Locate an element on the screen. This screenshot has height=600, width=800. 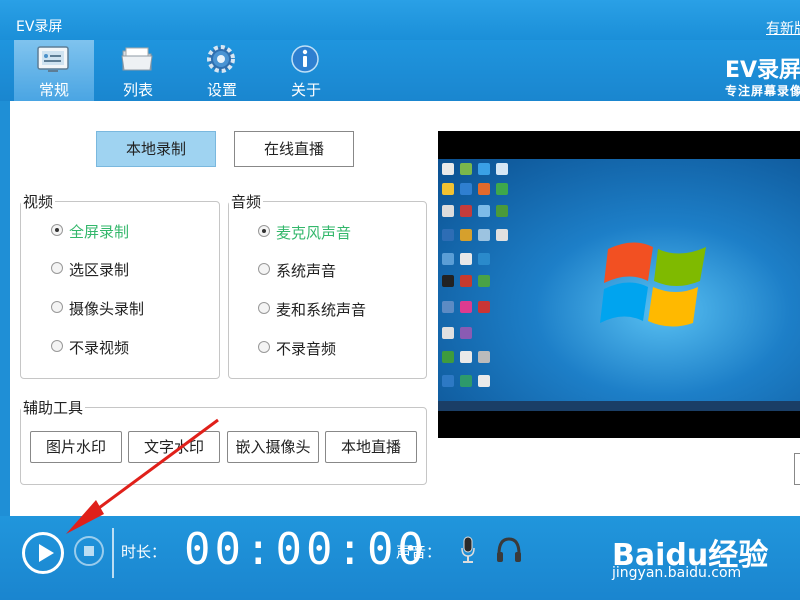
tab-general: 常规 is located at coordinates (54, 70).